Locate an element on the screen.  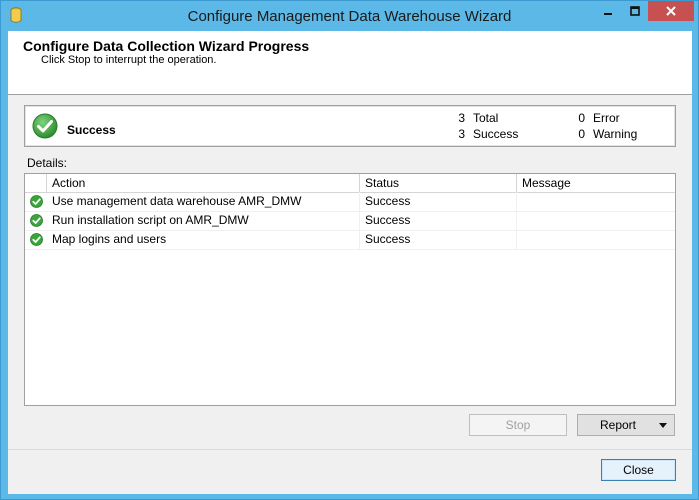
overall-status: Success is located at coordinates (91, 130).